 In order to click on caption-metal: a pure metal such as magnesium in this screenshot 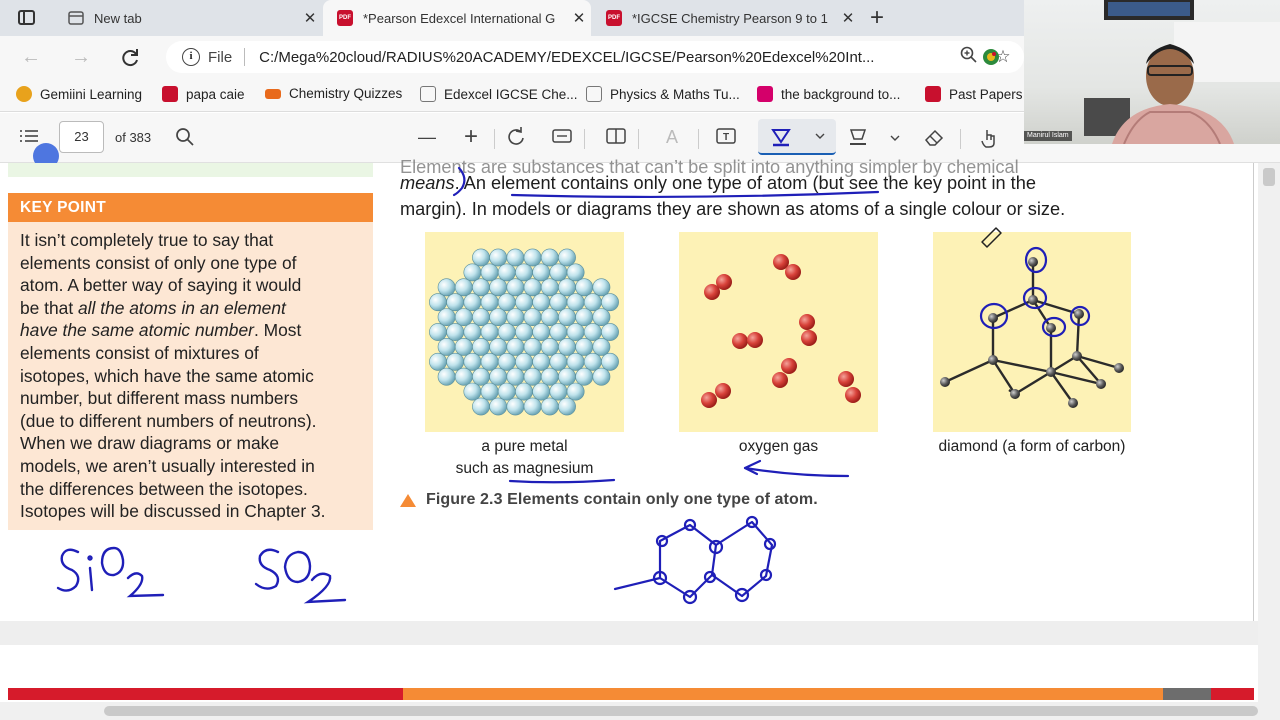, I will do `click(524, 457)`.